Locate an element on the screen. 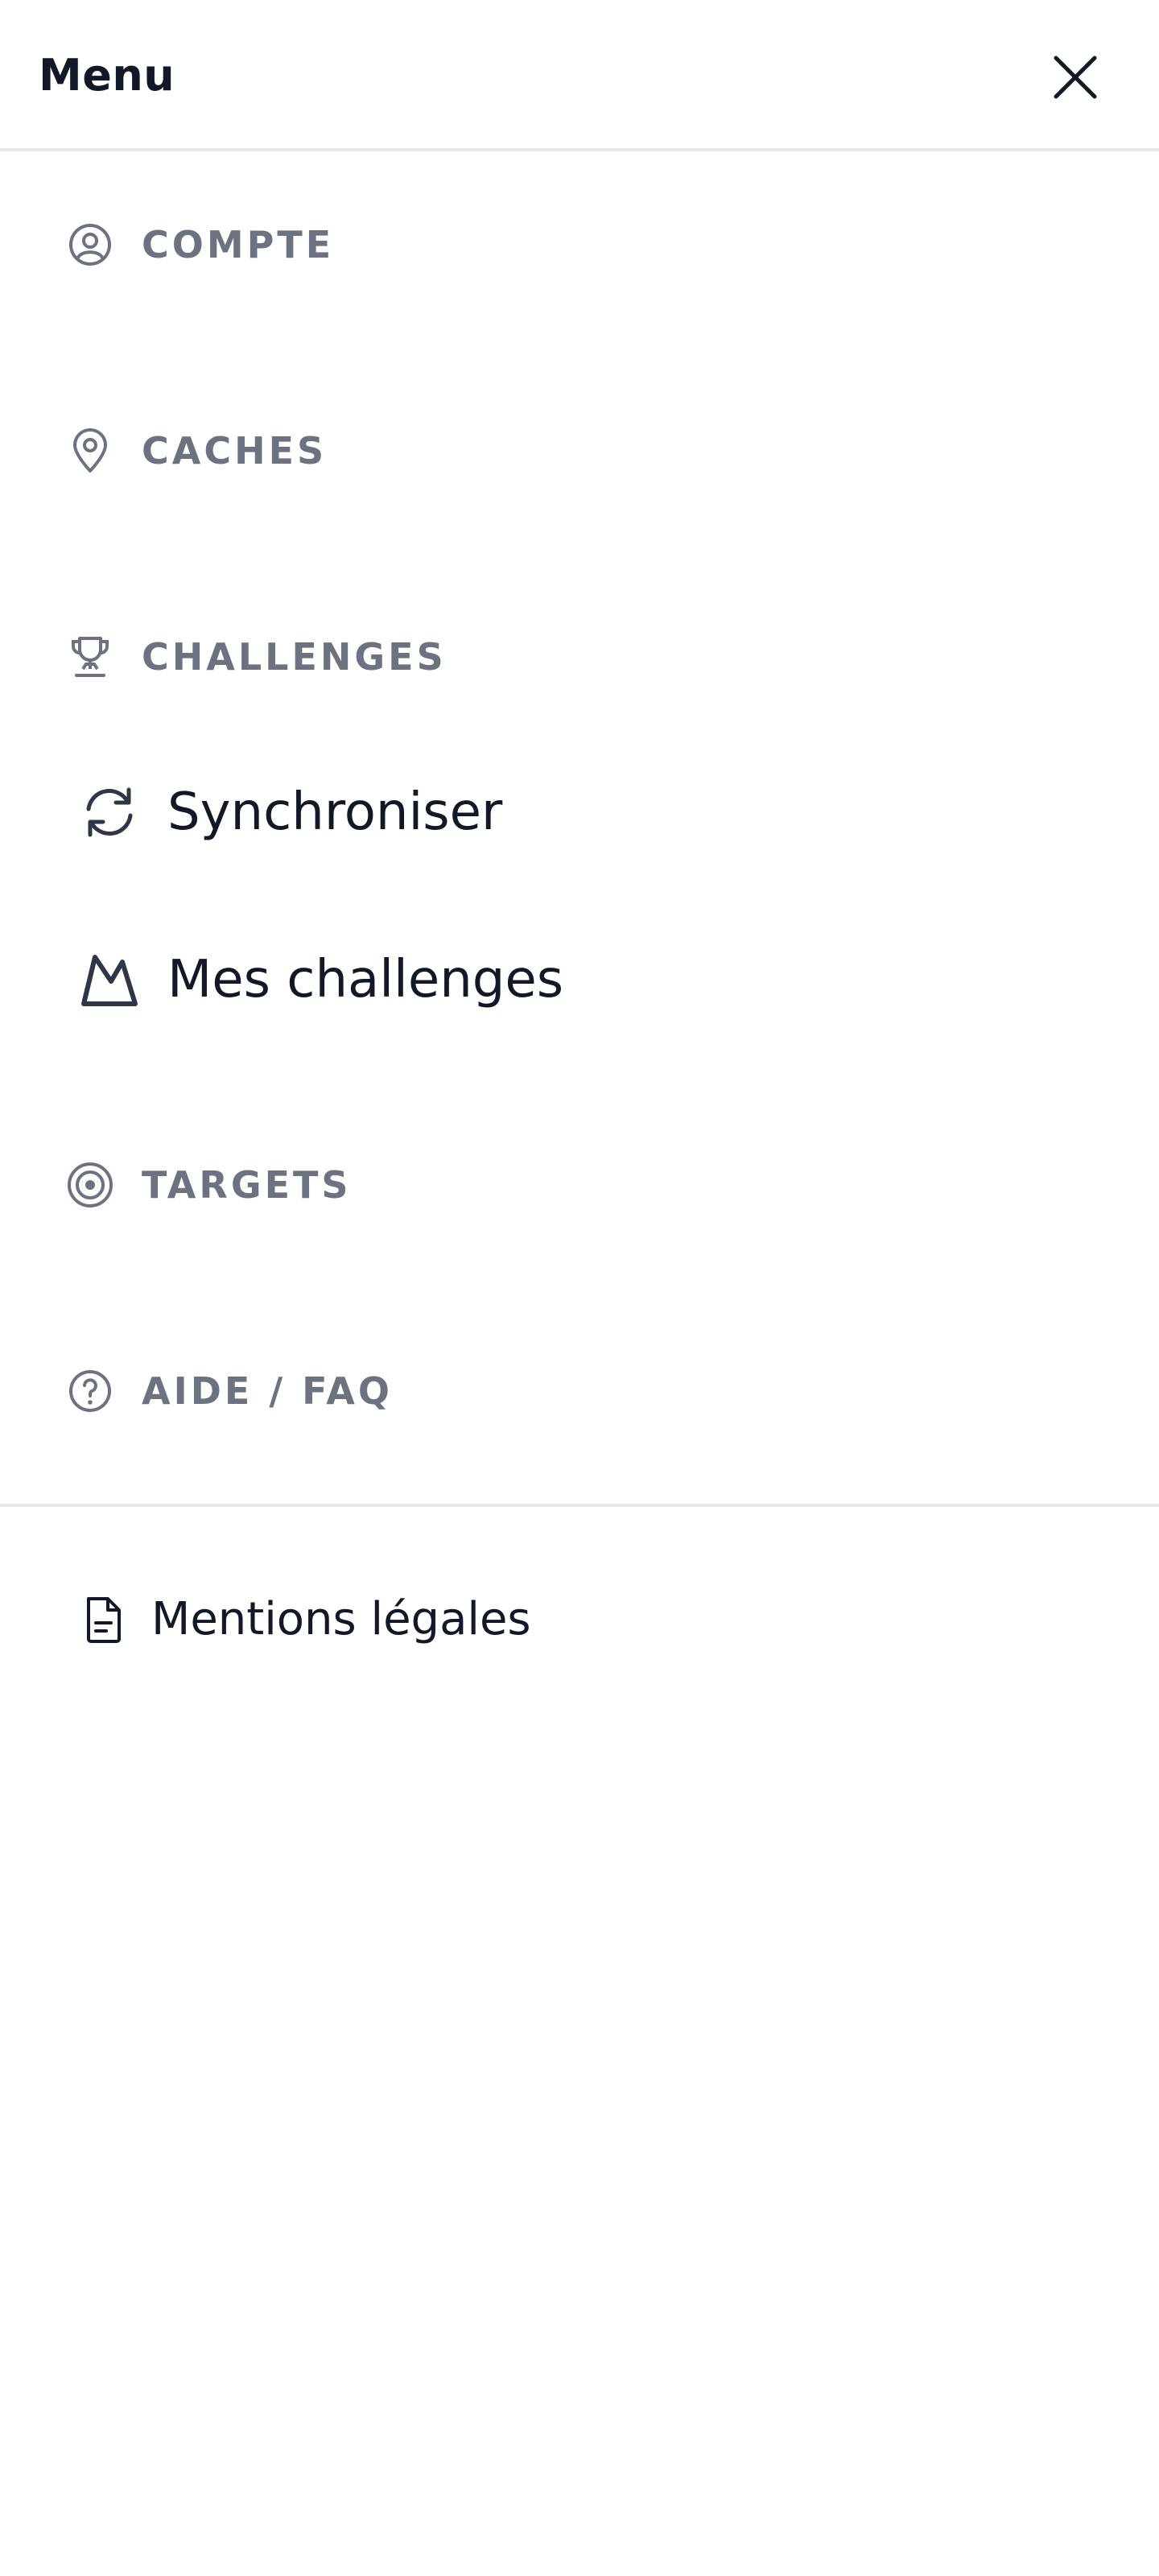  sync-label: Synchroniser is located at coordinates (335, 812).